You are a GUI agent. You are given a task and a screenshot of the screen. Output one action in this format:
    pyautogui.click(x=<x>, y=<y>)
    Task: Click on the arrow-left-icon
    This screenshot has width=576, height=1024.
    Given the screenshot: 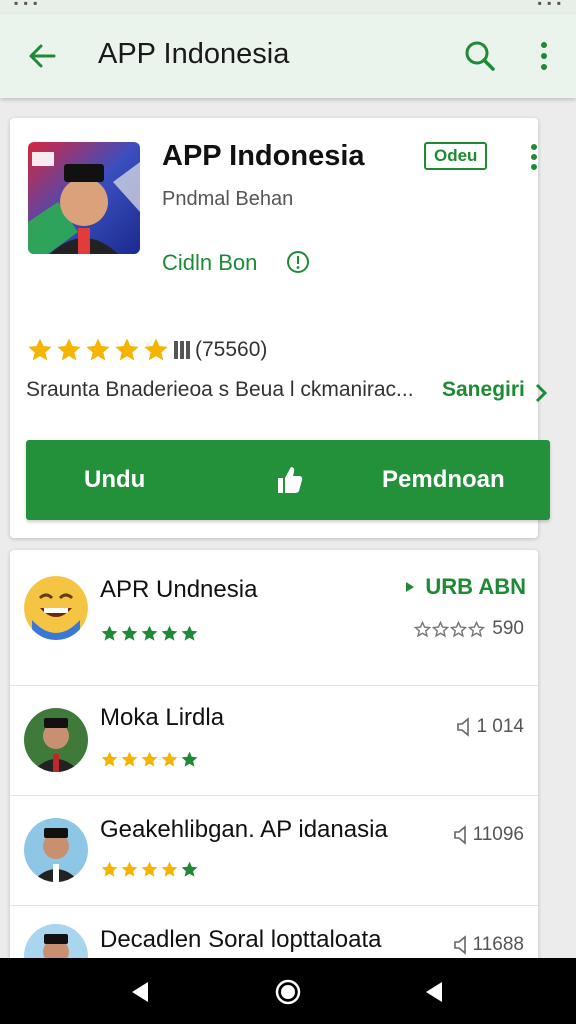 What is the action you would take?
    pyautogui.click(x=42, y=56)
    